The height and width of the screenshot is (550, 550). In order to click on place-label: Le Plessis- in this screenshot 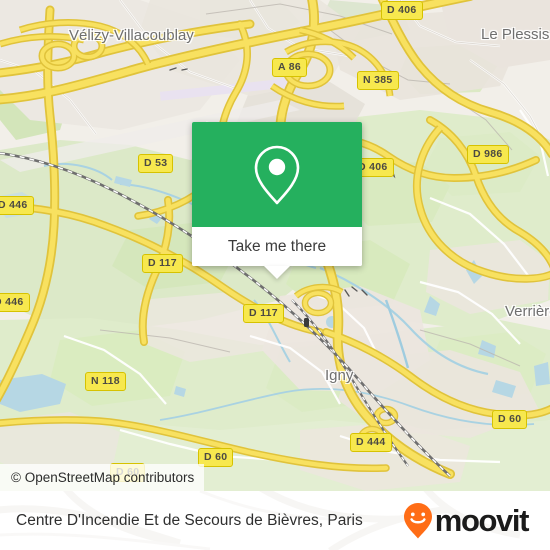, I will do `click(515, 34)`.